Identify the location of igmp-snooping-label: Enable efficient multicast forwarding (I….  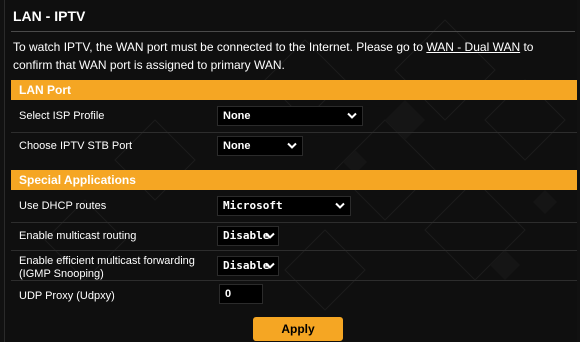
(107, 267).